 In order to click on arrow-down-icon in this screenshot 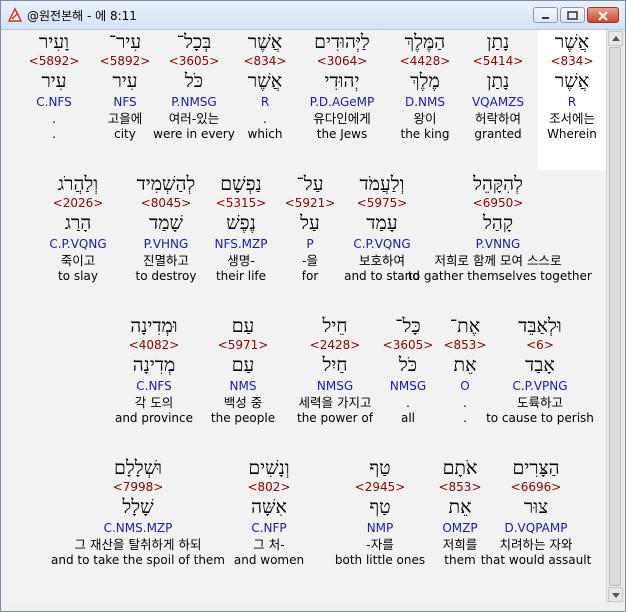, I will do `click(616, 595)`.